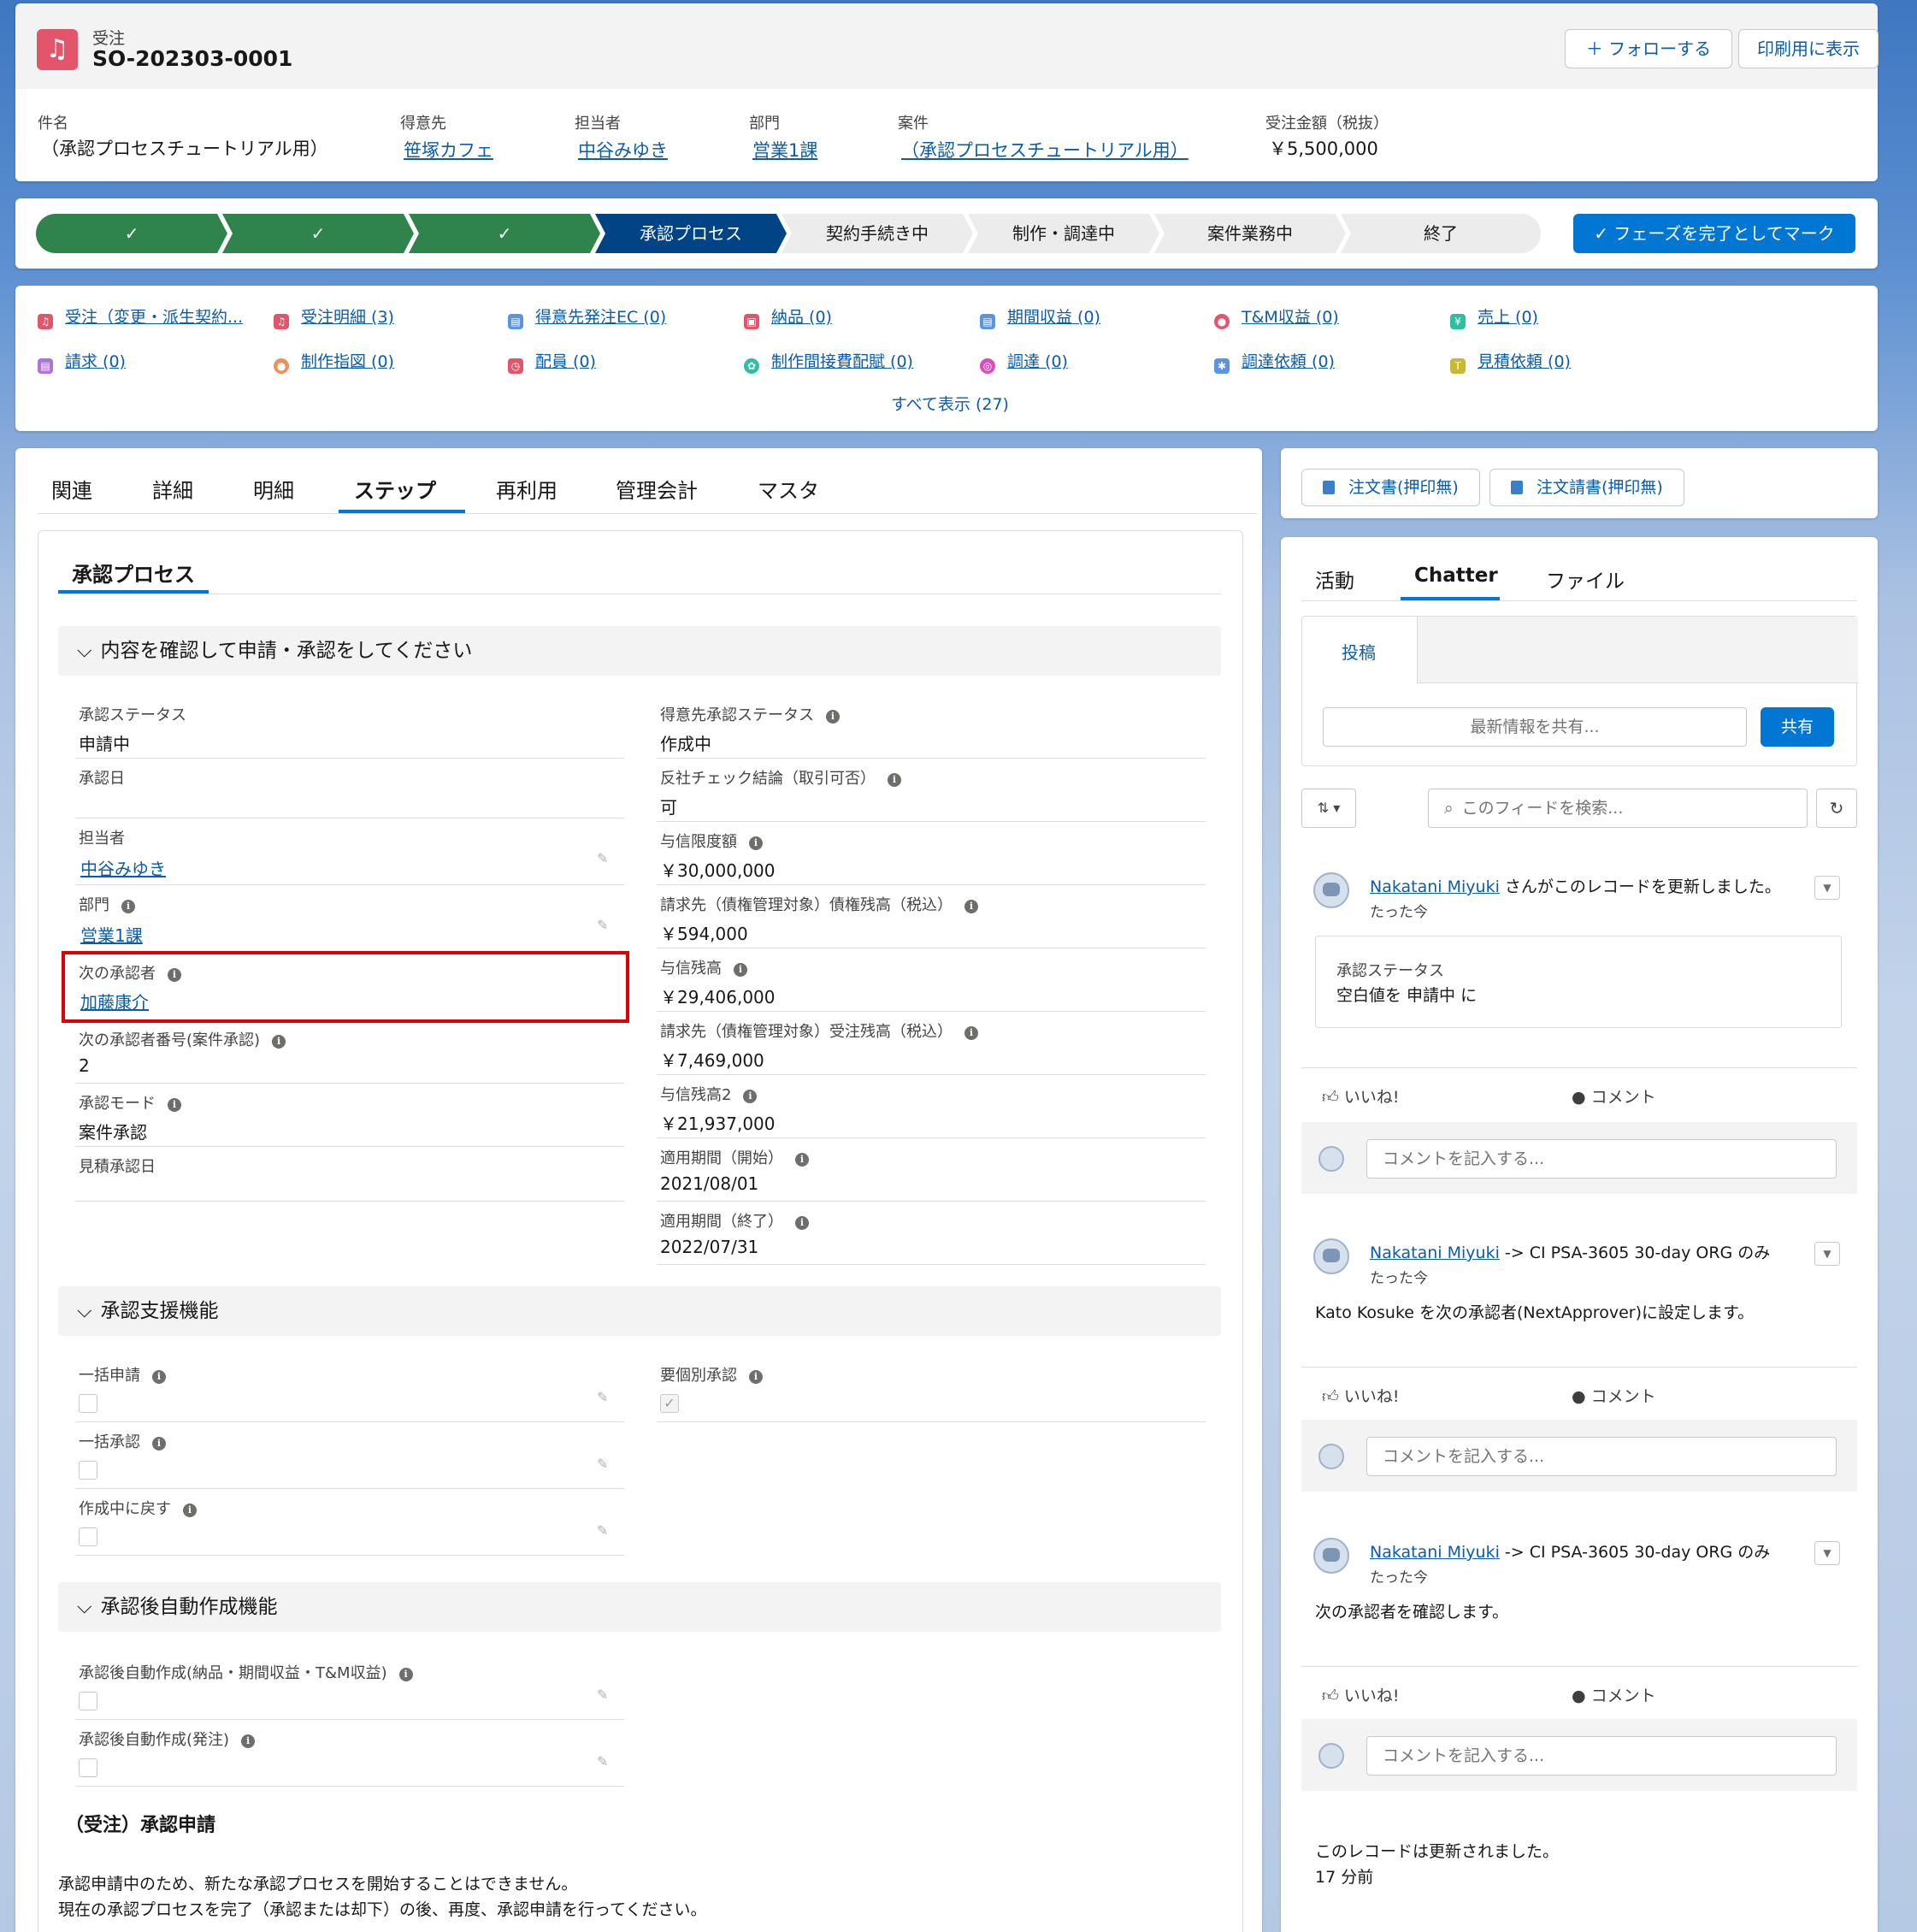 Image resolution: width=1917 pixels, height=1932 pixels. I want to click on subtab-approval-process: 承認プロセス, so click(133, 573).